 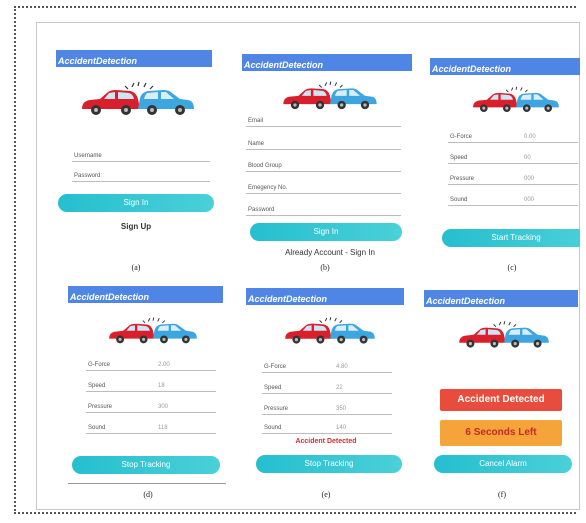 What do you see at coordinates (141, 156) in the screenshot?
I see `username-field: Username` at bounding box center [141, 156].